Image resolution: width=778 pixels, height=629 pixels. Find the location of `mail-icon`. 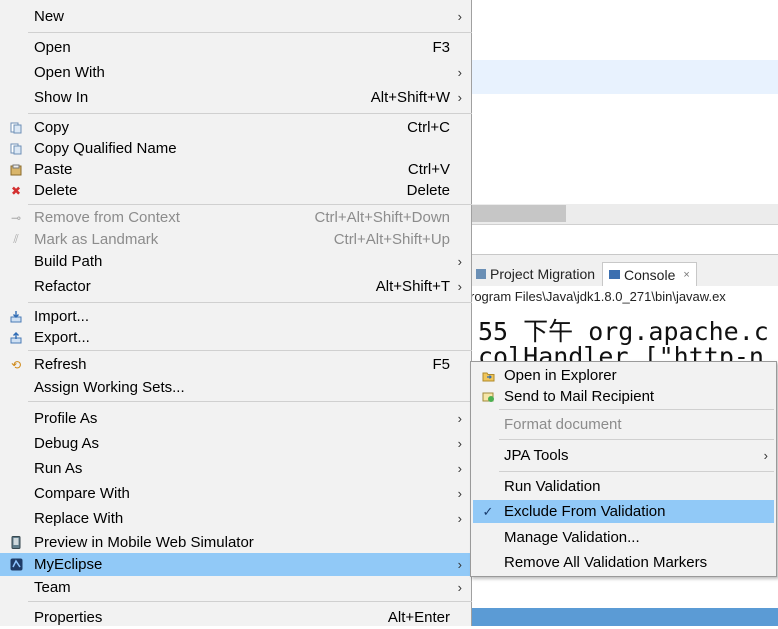

mail-icon is located at coordinates (488, 397).